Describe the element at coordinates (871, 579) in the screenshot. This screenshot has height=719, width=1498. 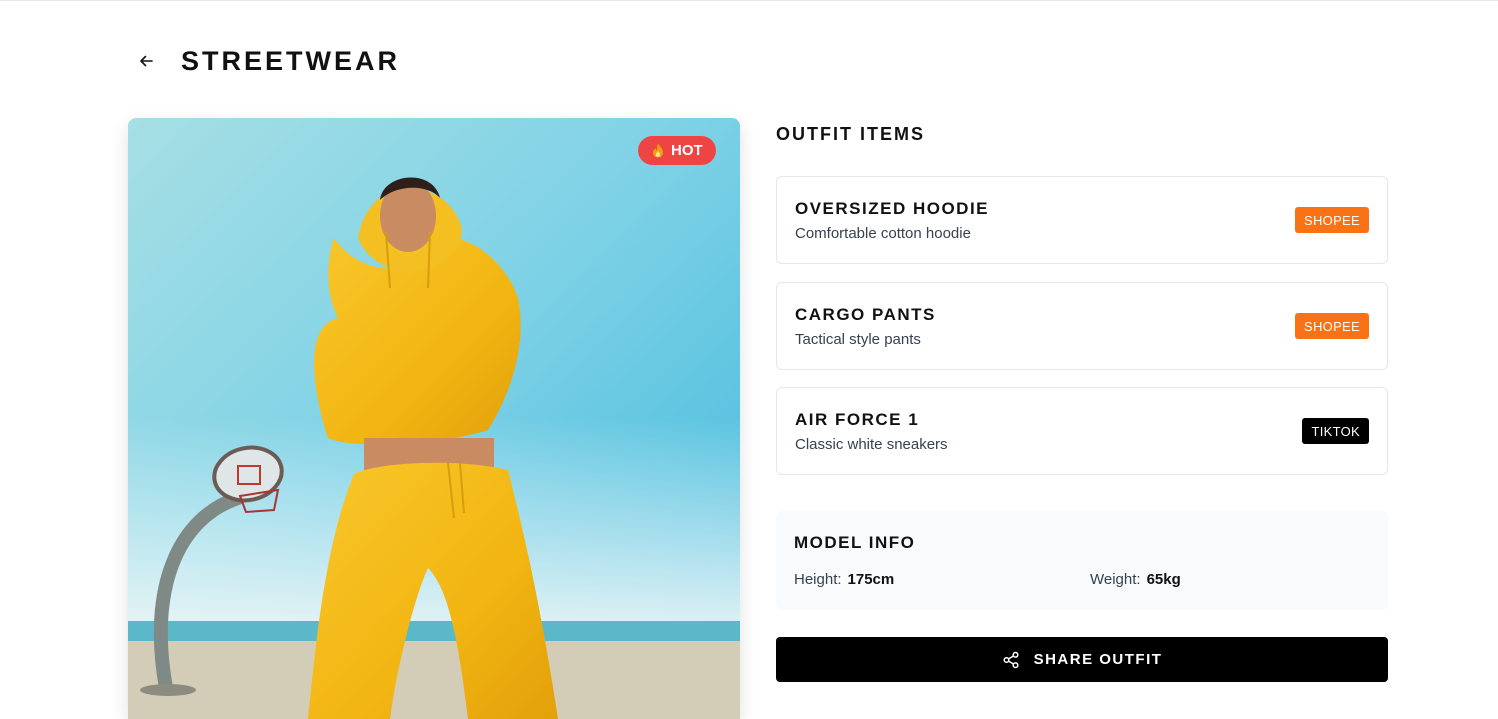
I see `height-value: 175cm` at that location.